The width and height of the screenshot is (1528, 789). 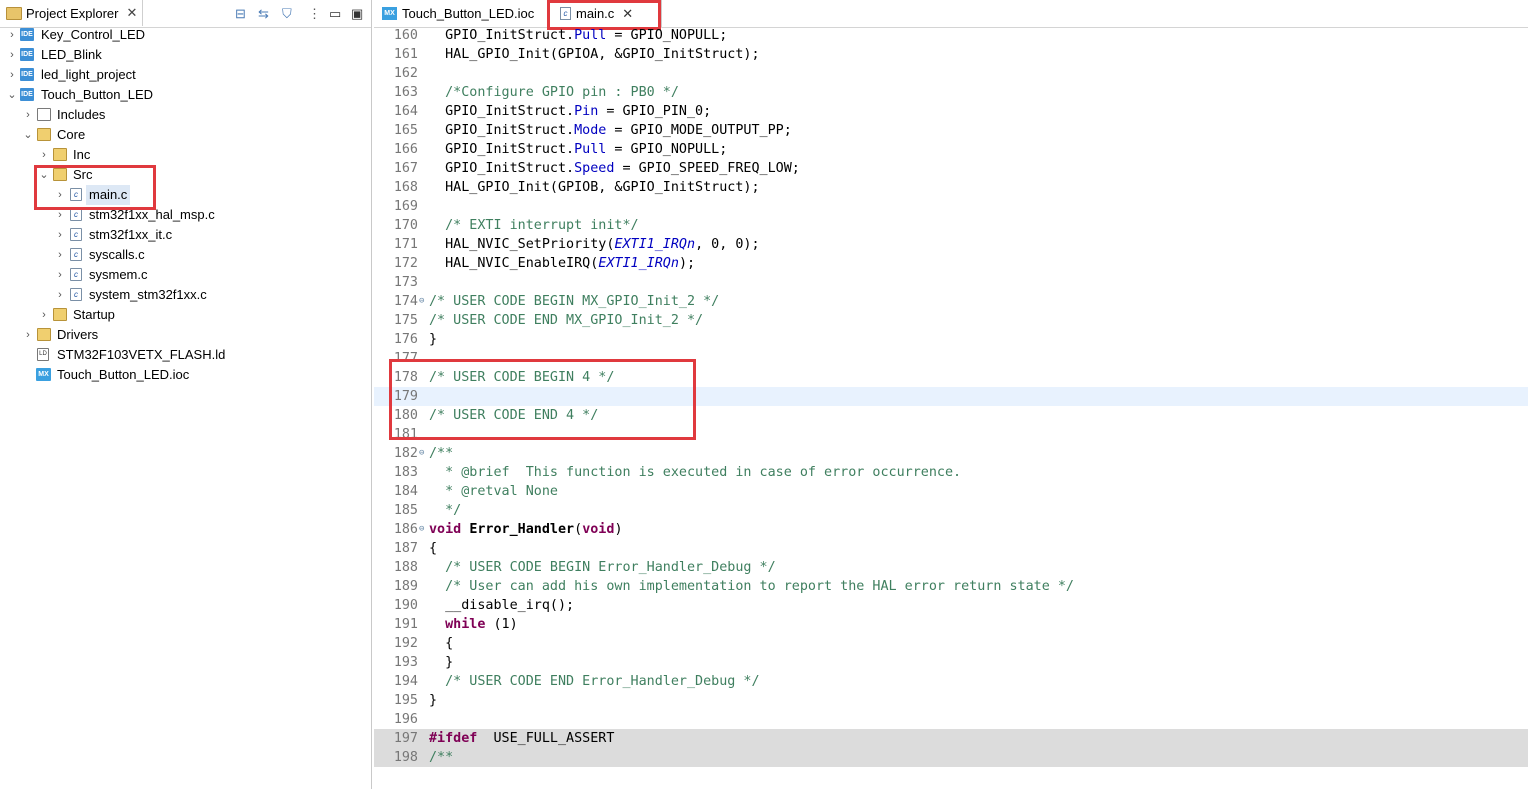 I want to click on link-with-editor-icon: ⇆, so click(x=263, y=14).